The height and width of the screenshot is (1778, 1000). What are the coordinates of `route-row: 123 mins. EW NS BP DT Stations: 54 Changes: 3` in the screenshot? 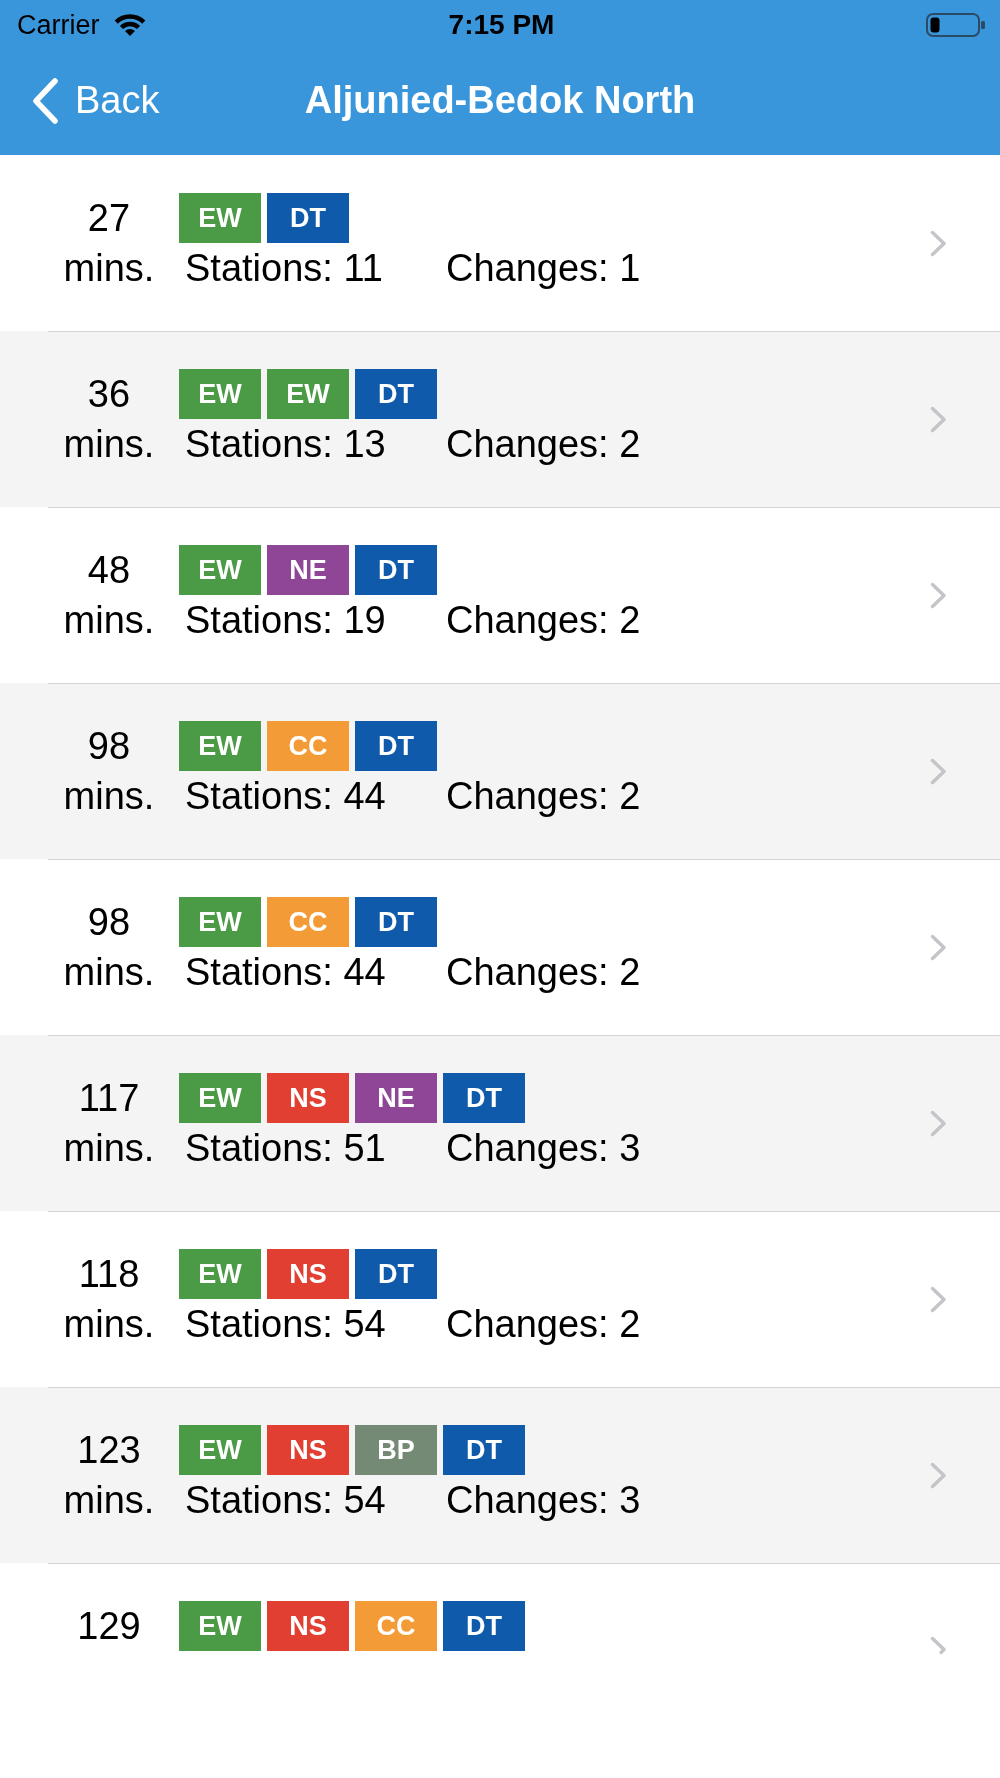 It's located at (500, 1475).